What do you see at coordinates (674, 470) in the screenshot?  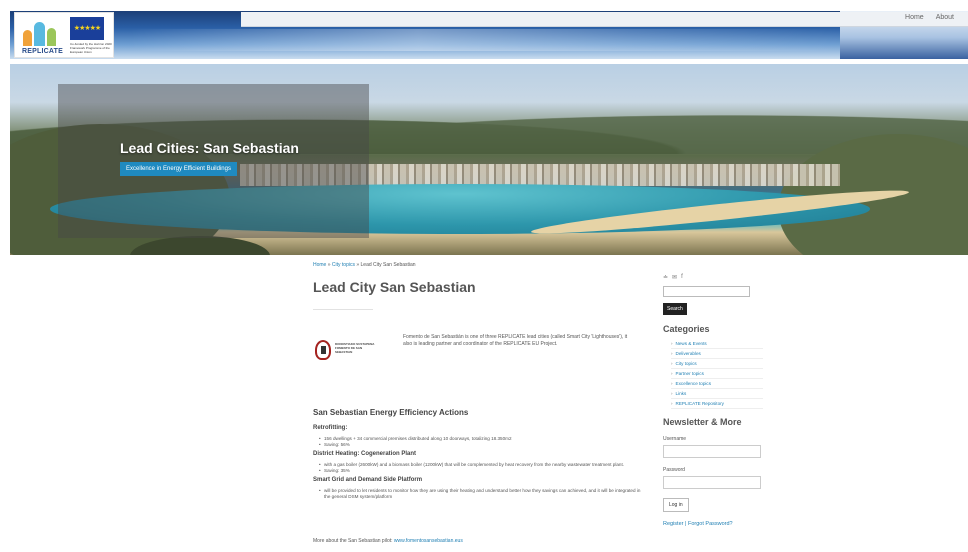 I see `password-label: Password` at bounding box center [674, 470].